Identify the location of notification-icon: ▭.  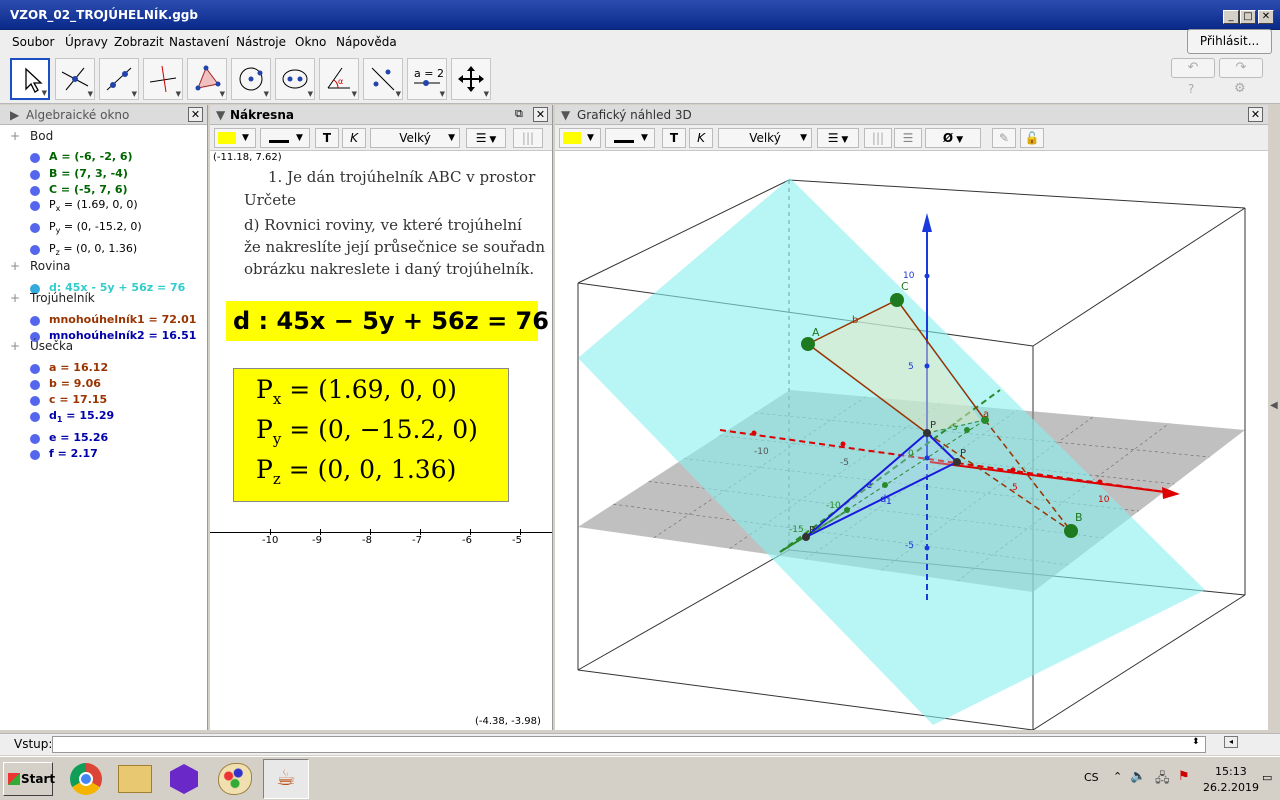
(1267, 777).